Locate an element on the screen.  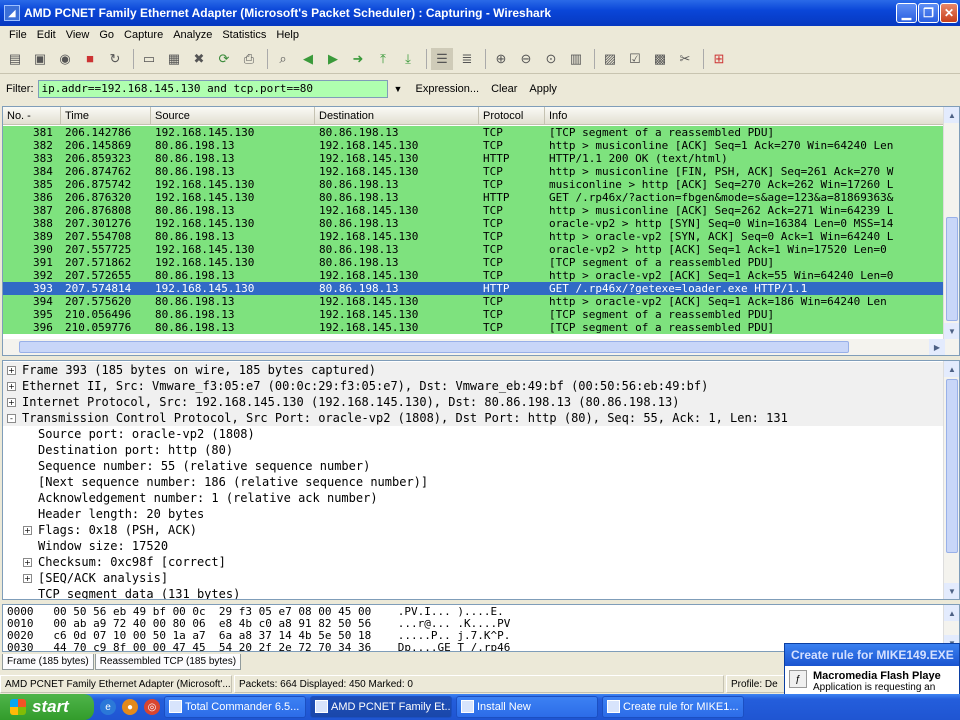
collapse-icon: - is located at coordinates (11, 418).